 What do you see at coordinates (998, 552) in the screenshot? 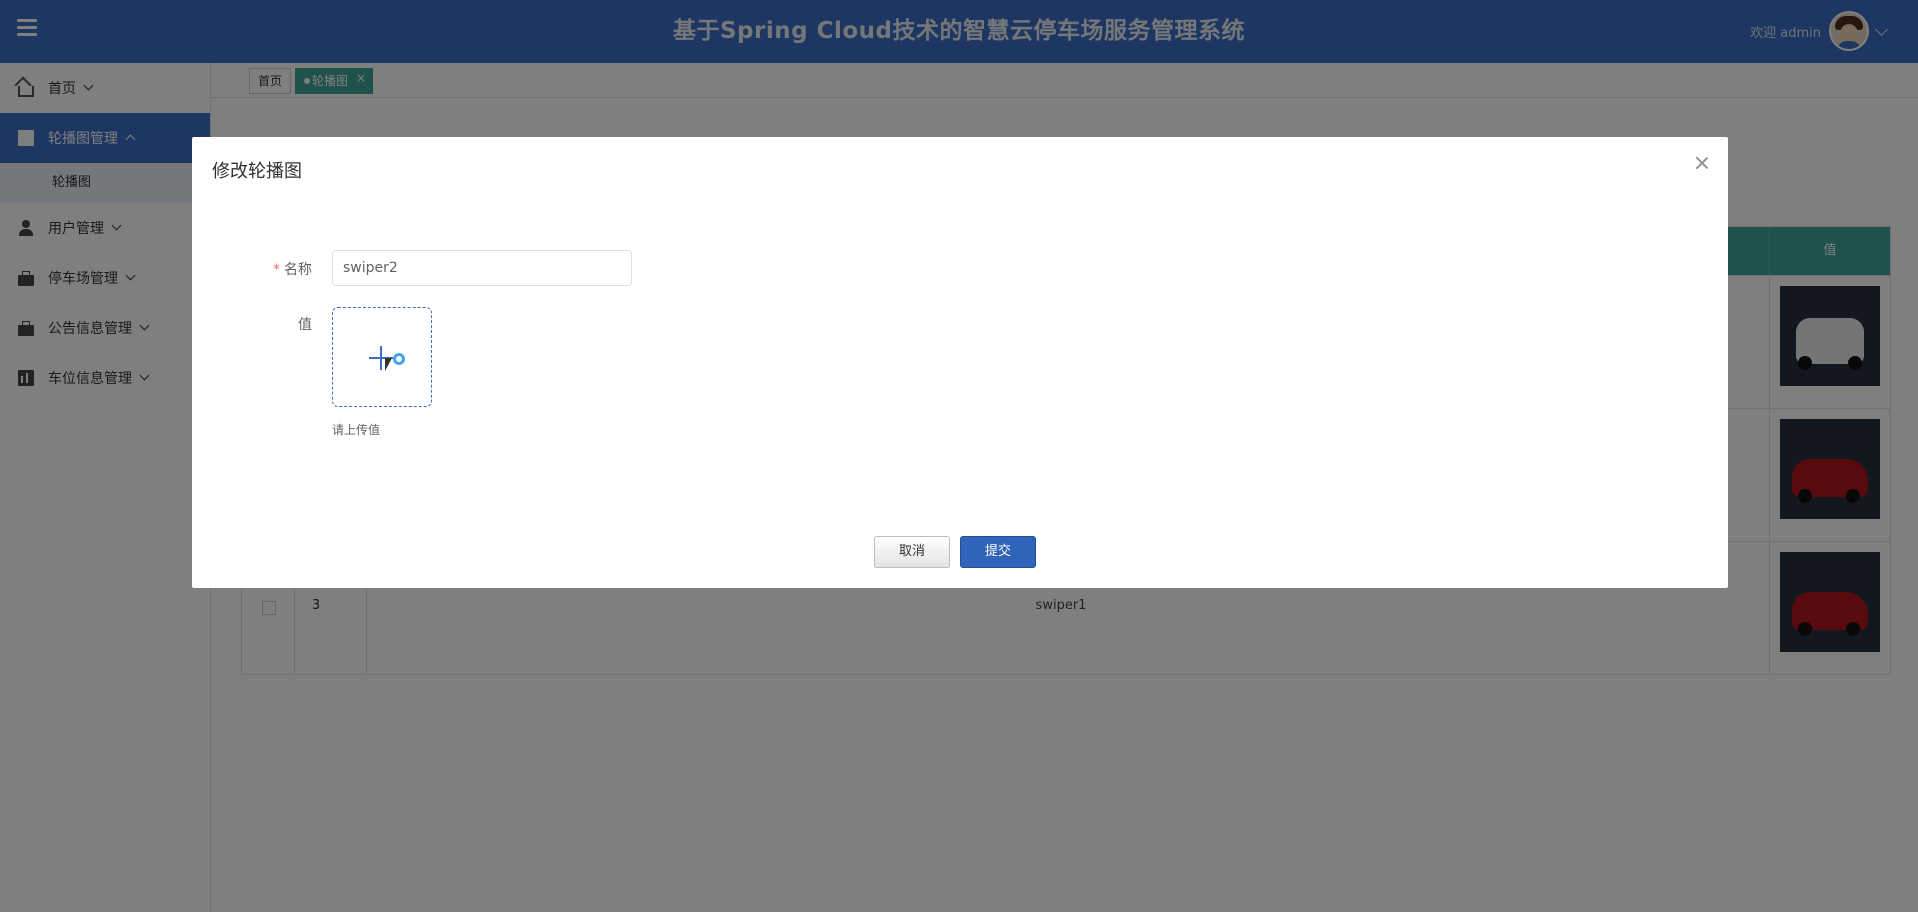
I see `submit-button: 提交` at bounding box center [998, 552].